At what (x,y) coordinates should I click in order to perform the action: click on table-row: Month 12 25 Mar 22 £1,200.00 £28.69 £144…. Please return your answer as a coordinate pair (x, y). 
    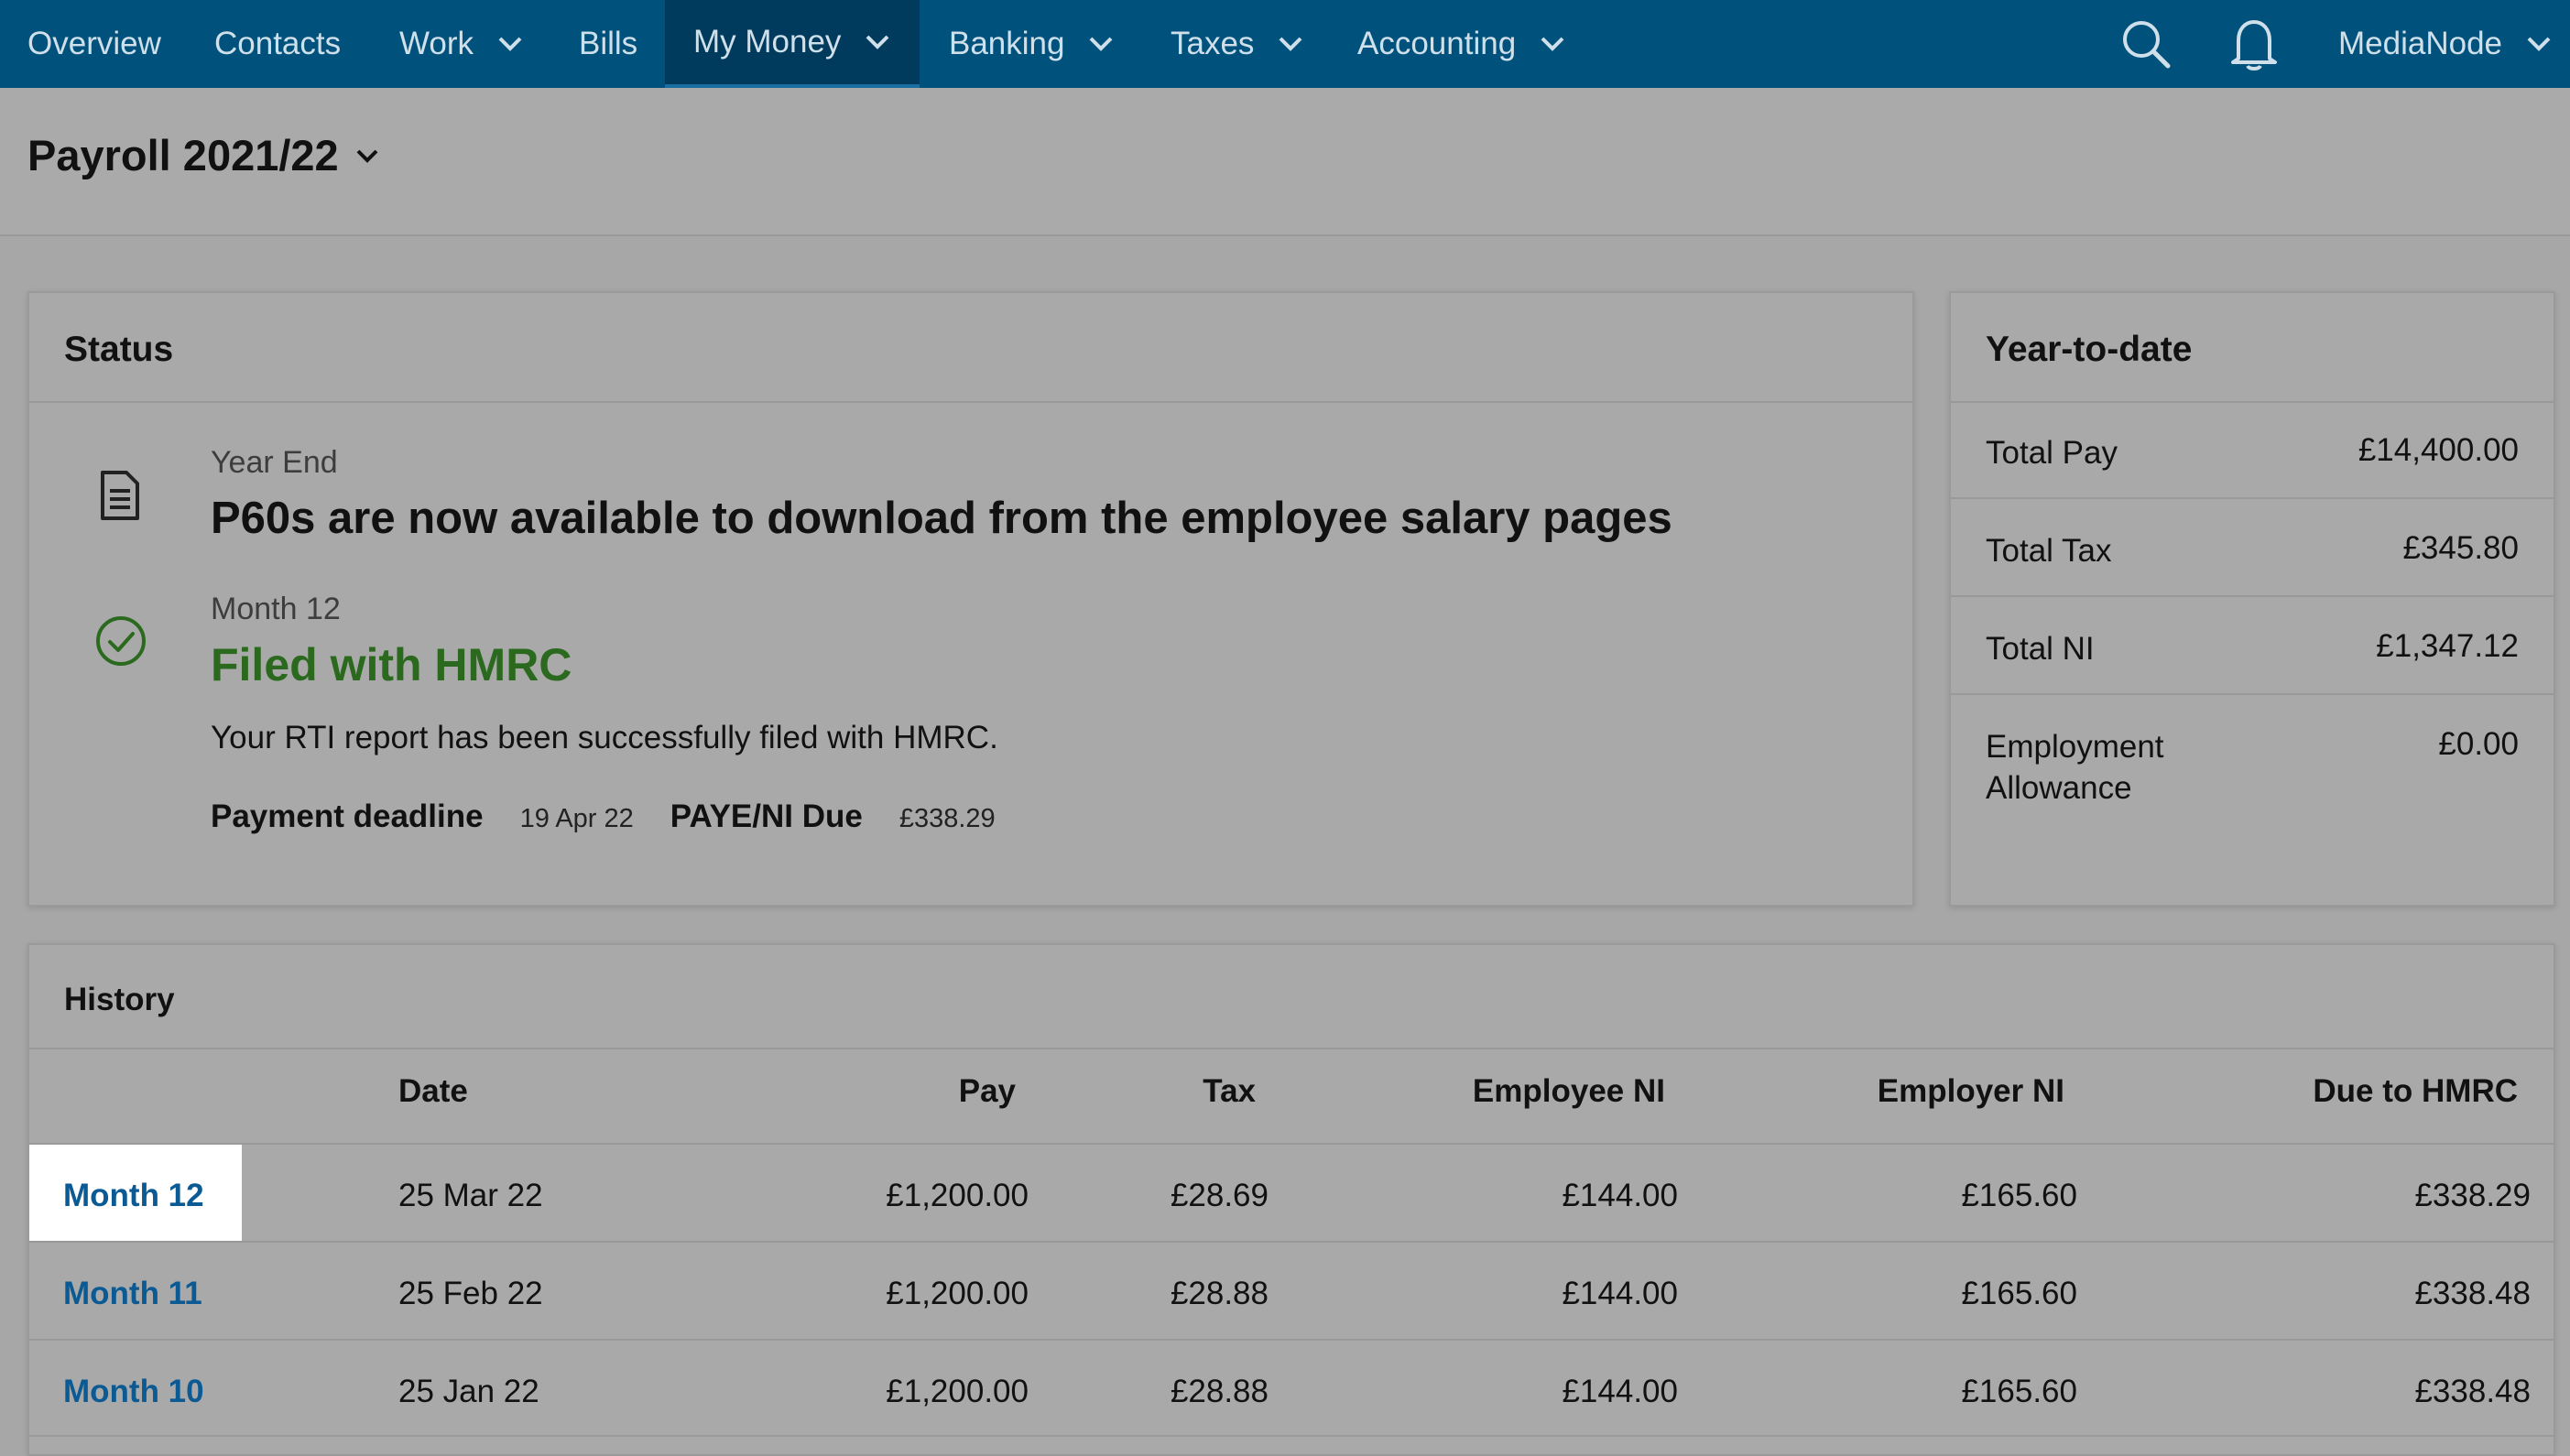
    Looking at the image, I should click on (1291, 1192).